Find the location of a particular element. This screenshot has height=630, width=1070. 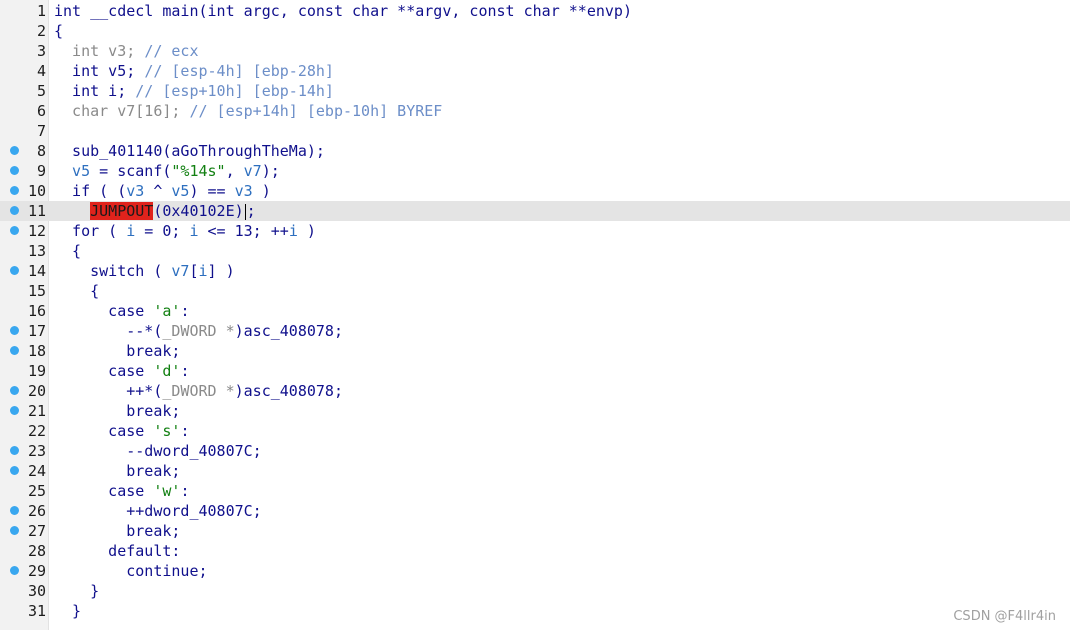

line-number: 7 is located at coordinates (41, 131).